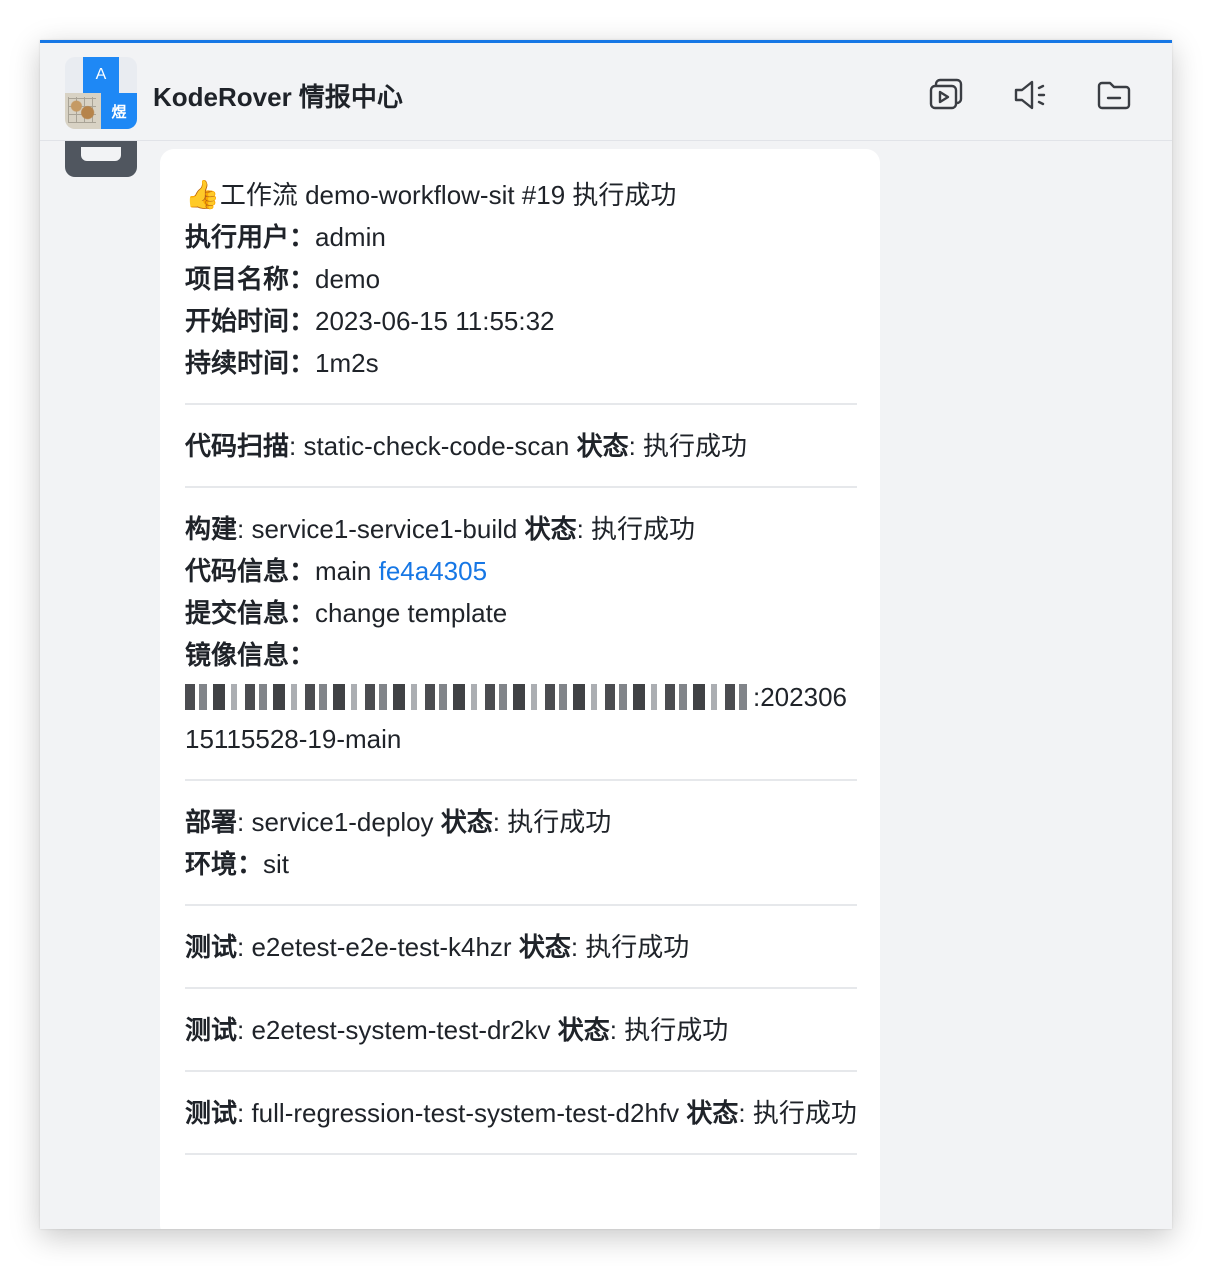 The width and height of the screenshot is (1212, 1266). I want to click on deploy-status-label: 状态, so click(466, 822).